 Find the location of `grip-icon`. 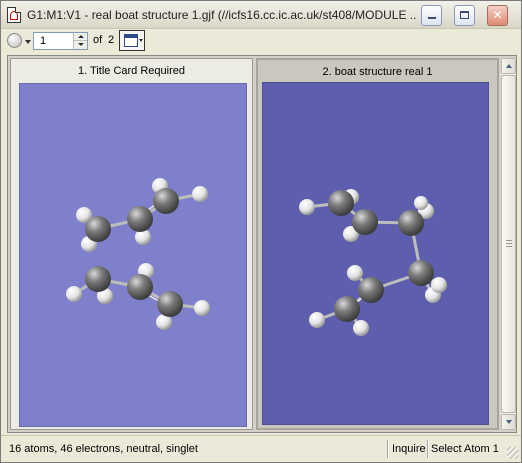

grip-icon is located at coordinates (509, 243).